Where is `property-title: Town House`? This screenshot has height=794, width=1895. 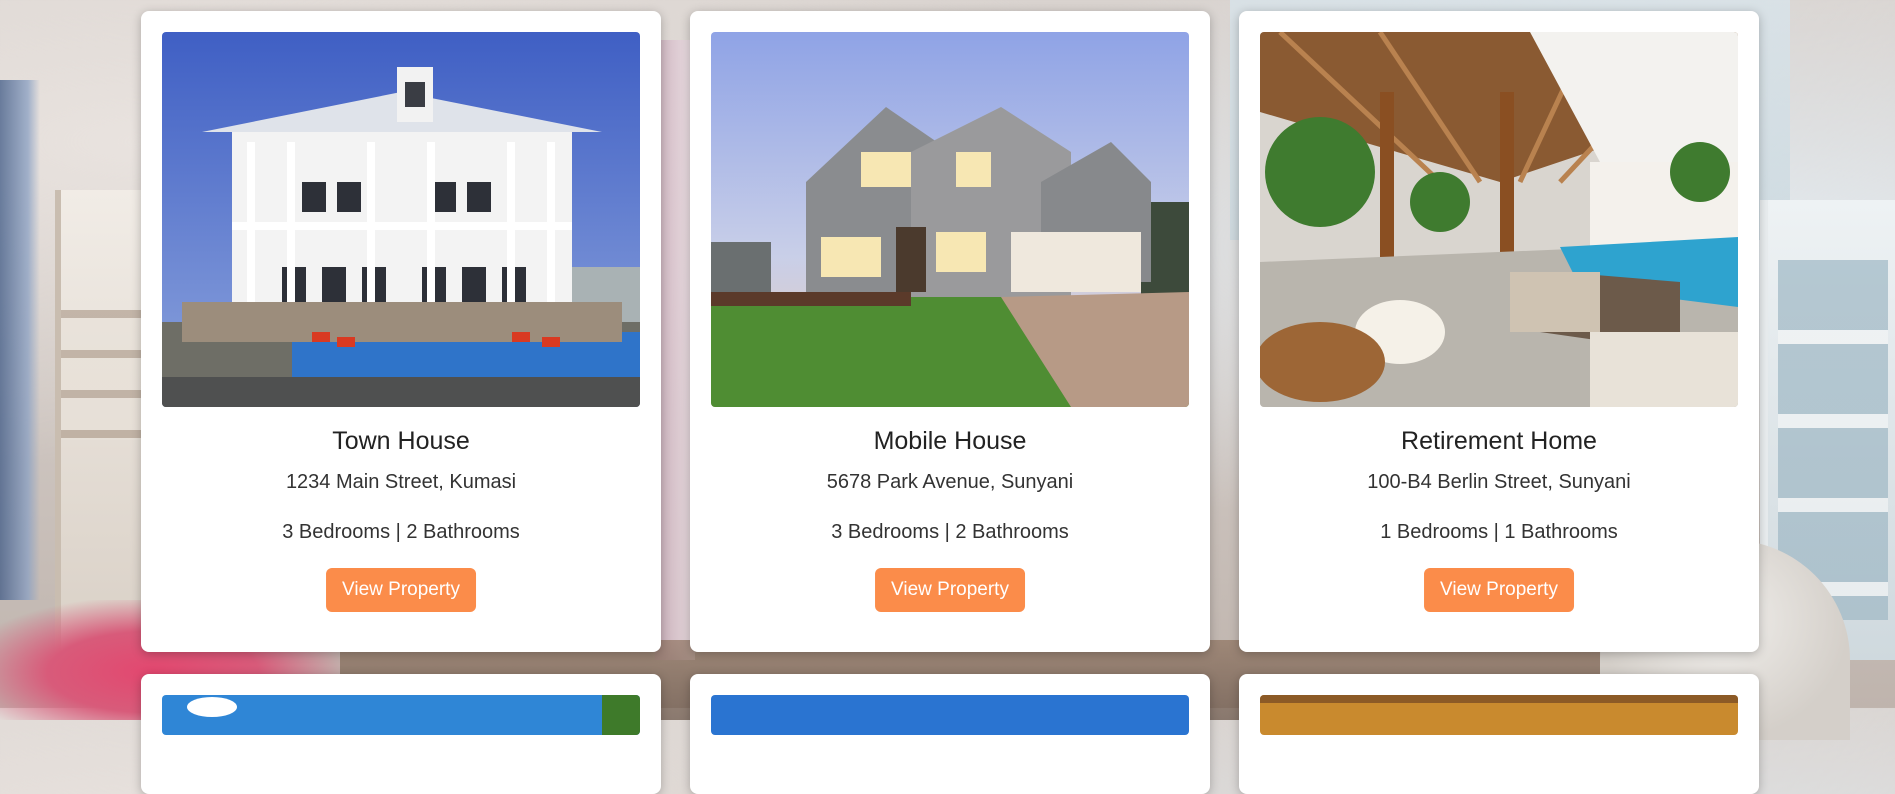
property-title: Town House is located at coordinates (401, 441).